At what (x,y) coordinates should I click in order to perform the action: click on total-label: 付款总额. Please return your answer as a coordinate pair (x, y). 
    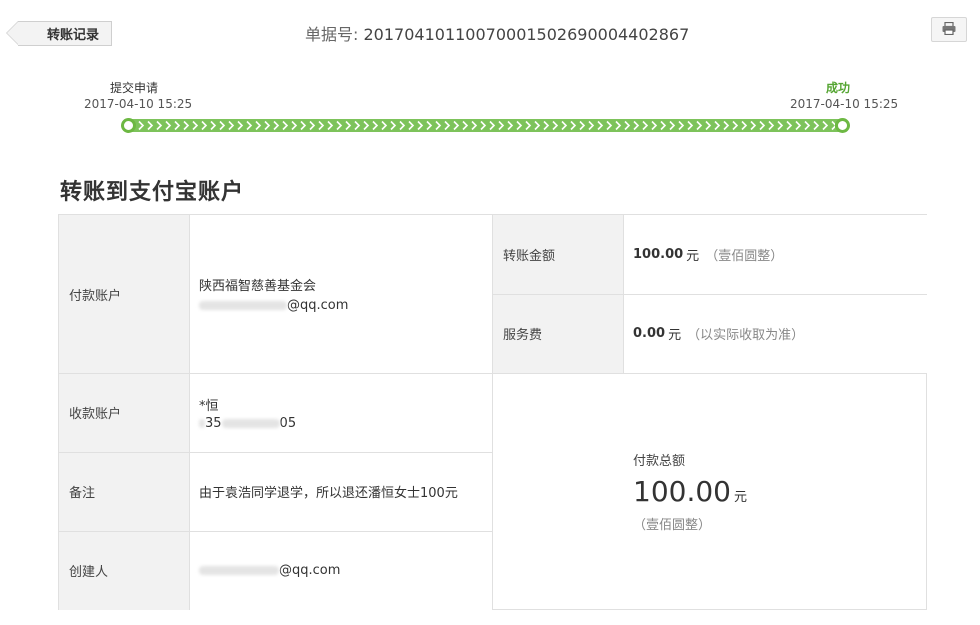
    Looking at the image, I should click on (659, 461).